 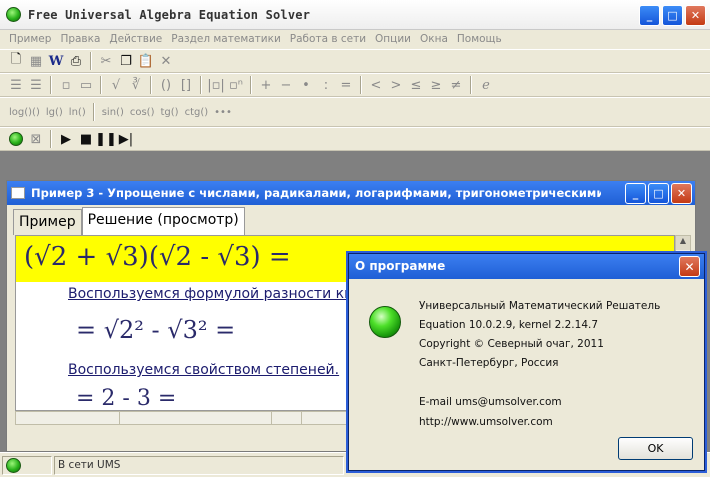 What do you see at coordinates (416, 85) in the screenshot?
I see `op-leq-icon: ≤` at bounding box center [416, 85].